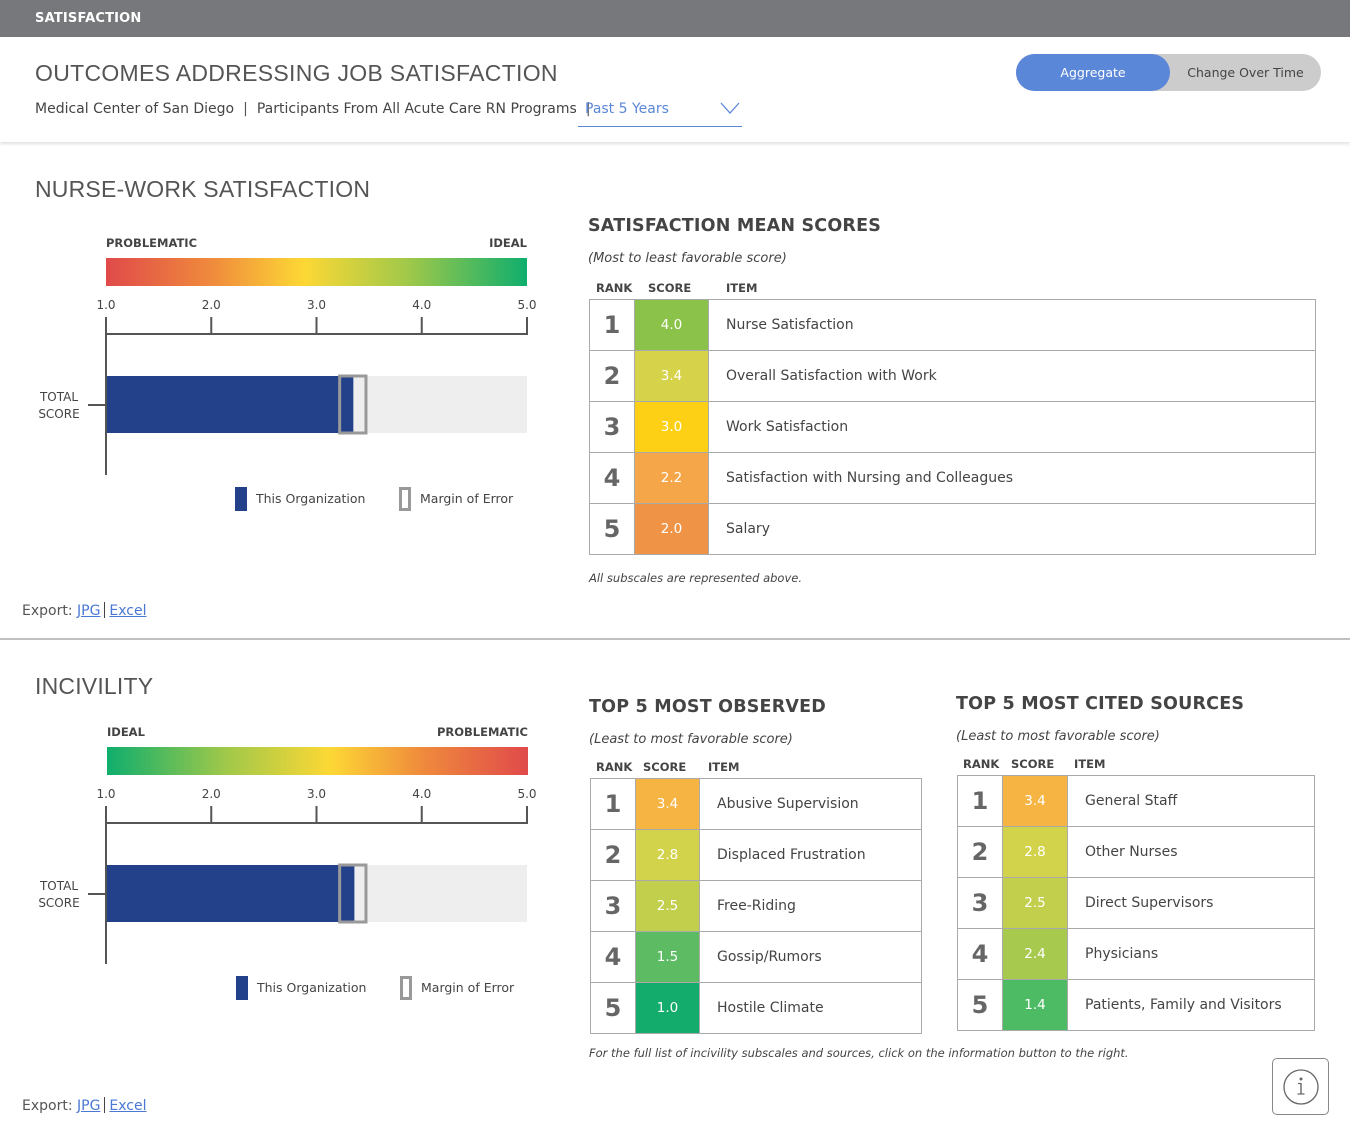  Describe the element at coordinates (627, 109) in the screenshot. I see `period-dropdown-value: Past 5 Years` at that location.